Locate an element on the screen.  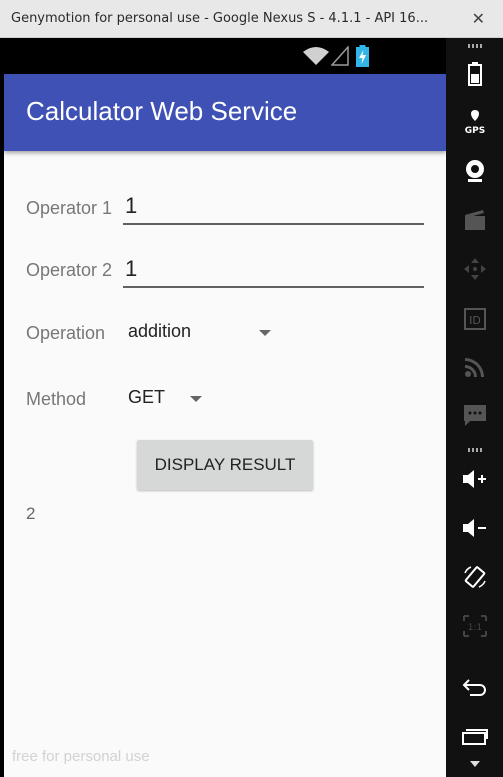
operator1-label: Operator 1 is located at coordinates (69, 208).